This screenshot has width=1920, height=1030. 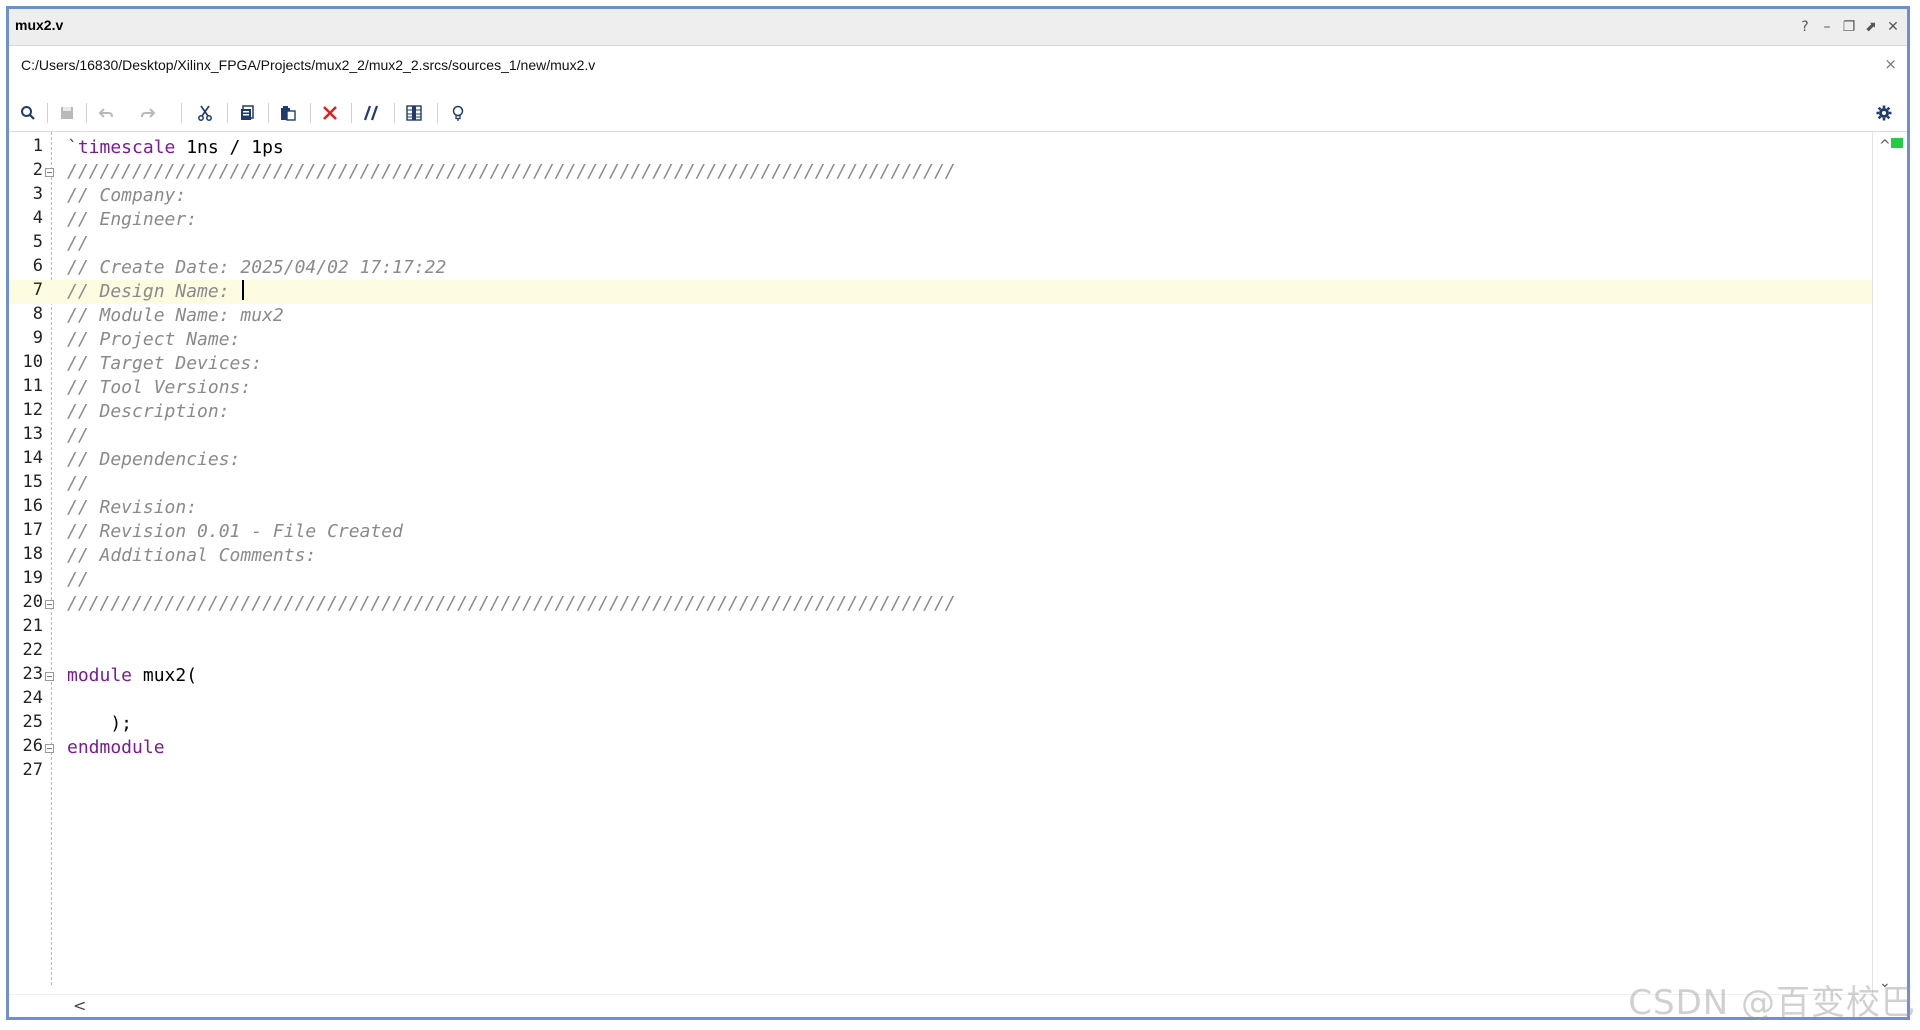 What do you see at coordinates (941, 748) in the screenshot?
I see `code-line: 26 endmodule` at bounding box center [941, 748].